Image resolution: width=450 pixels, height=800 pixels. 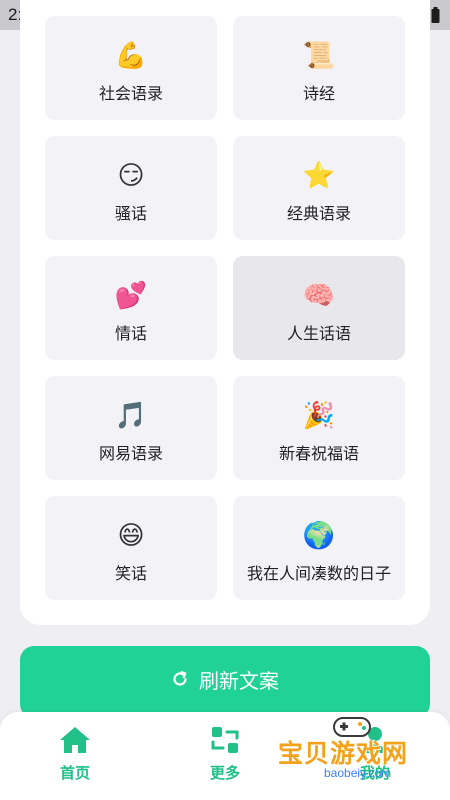 I want to click on category-tile-flirty-talk: 😏 骚话, so click(x=131, y=188).